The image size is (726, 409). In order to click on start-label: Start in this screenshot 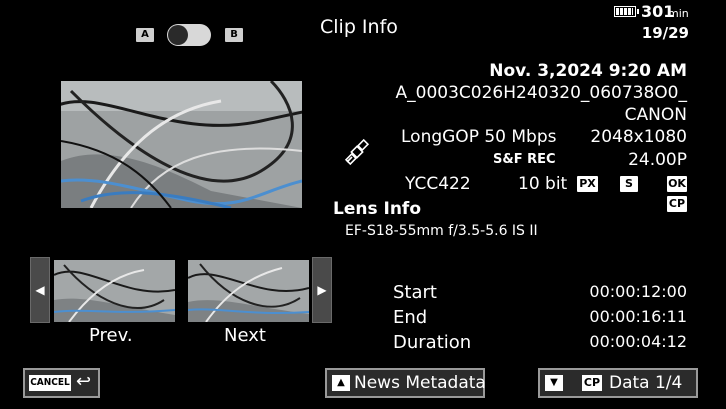, I will do `click(415, 292)`.